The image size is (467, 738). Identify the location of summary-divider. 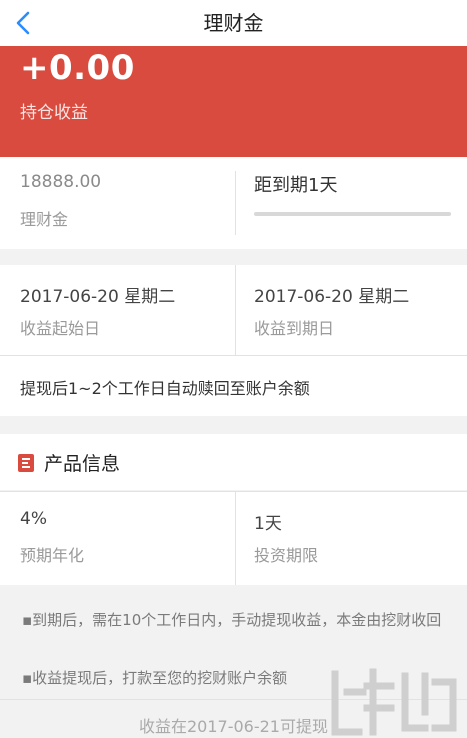
(235, 203).